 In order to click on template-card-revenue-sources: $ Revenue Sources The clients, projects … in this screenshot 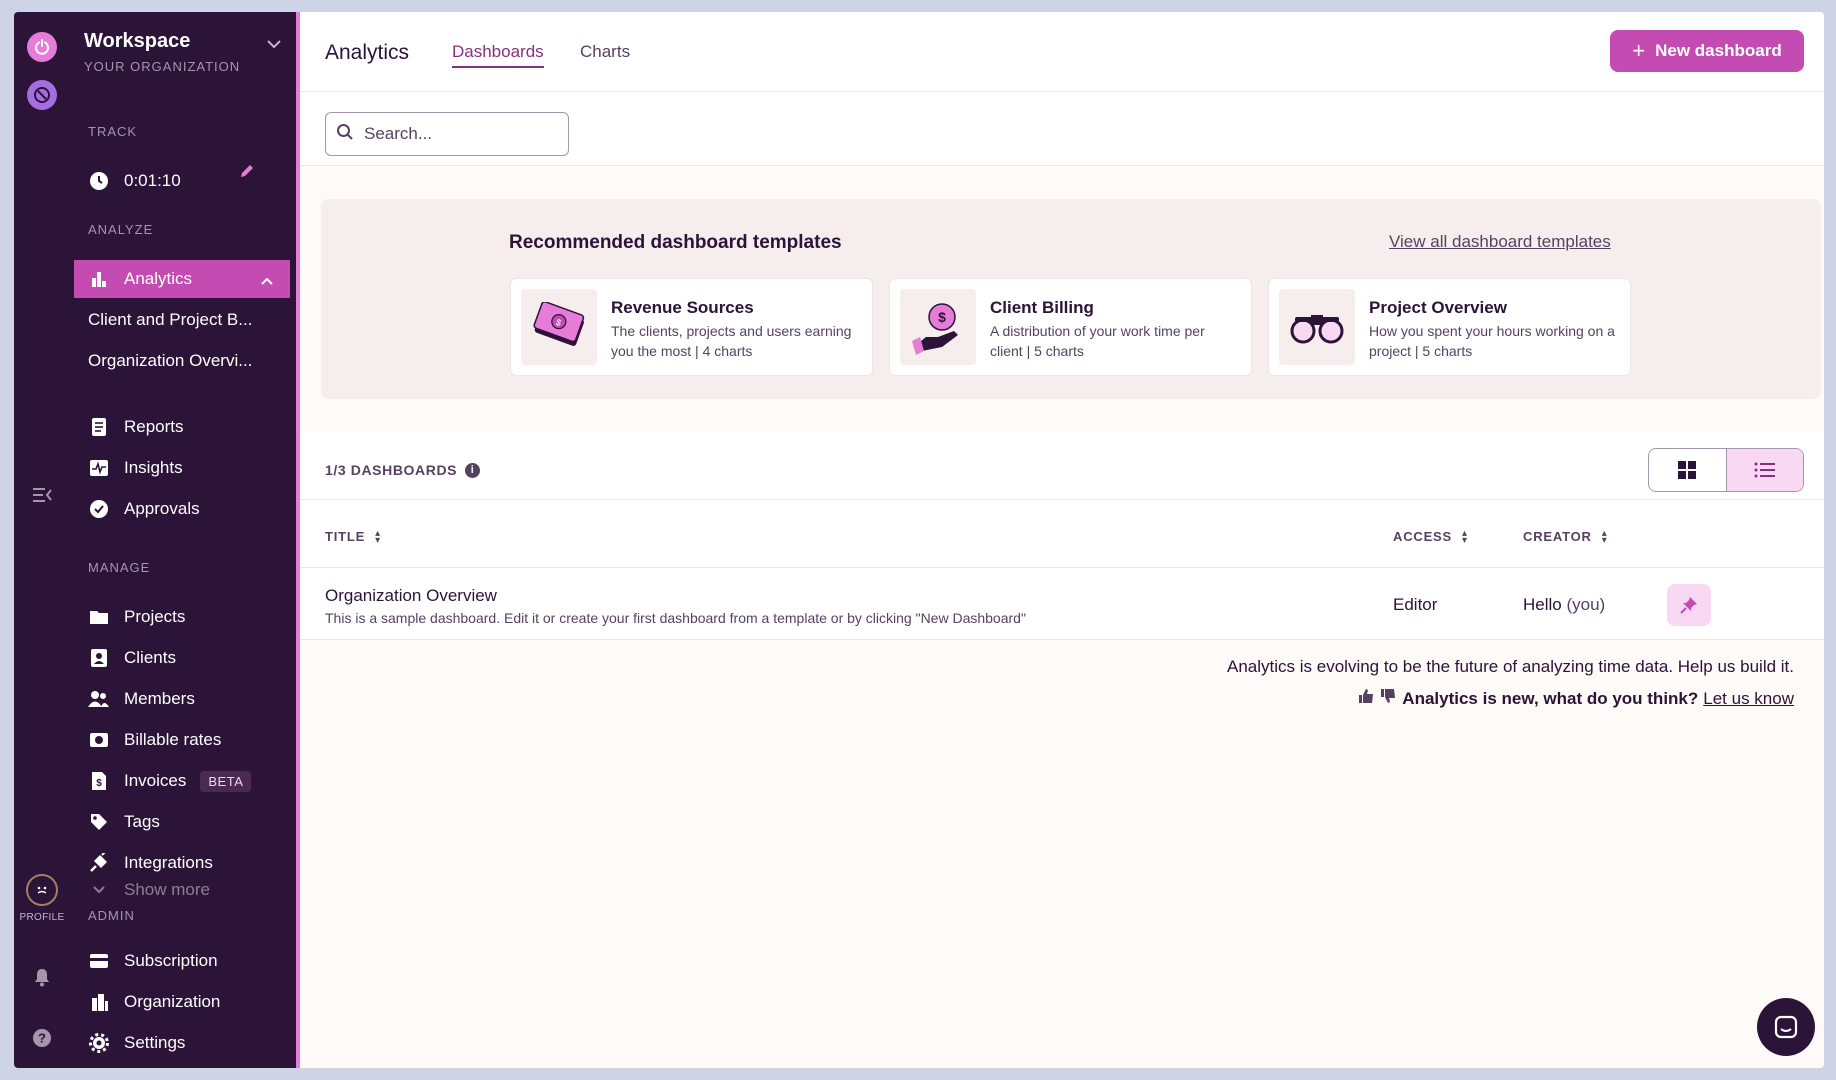, I will do `click(691, 327)`.